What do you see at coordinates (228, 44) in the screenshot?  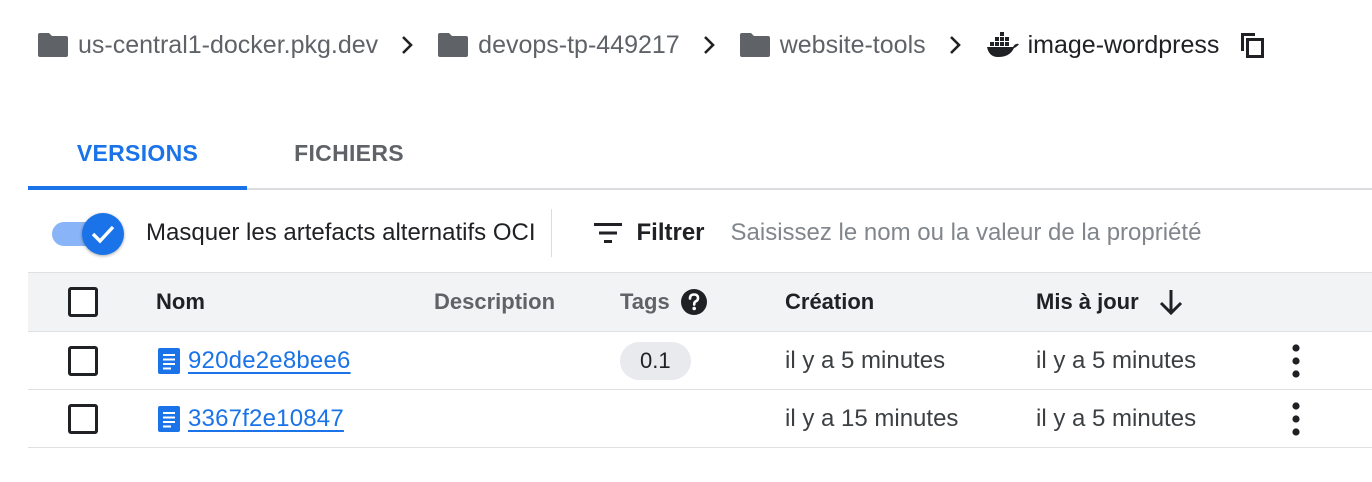 I see `breadcrumb-label: us-central1-docker.pkg.dev` at bounding box center [228, 44].